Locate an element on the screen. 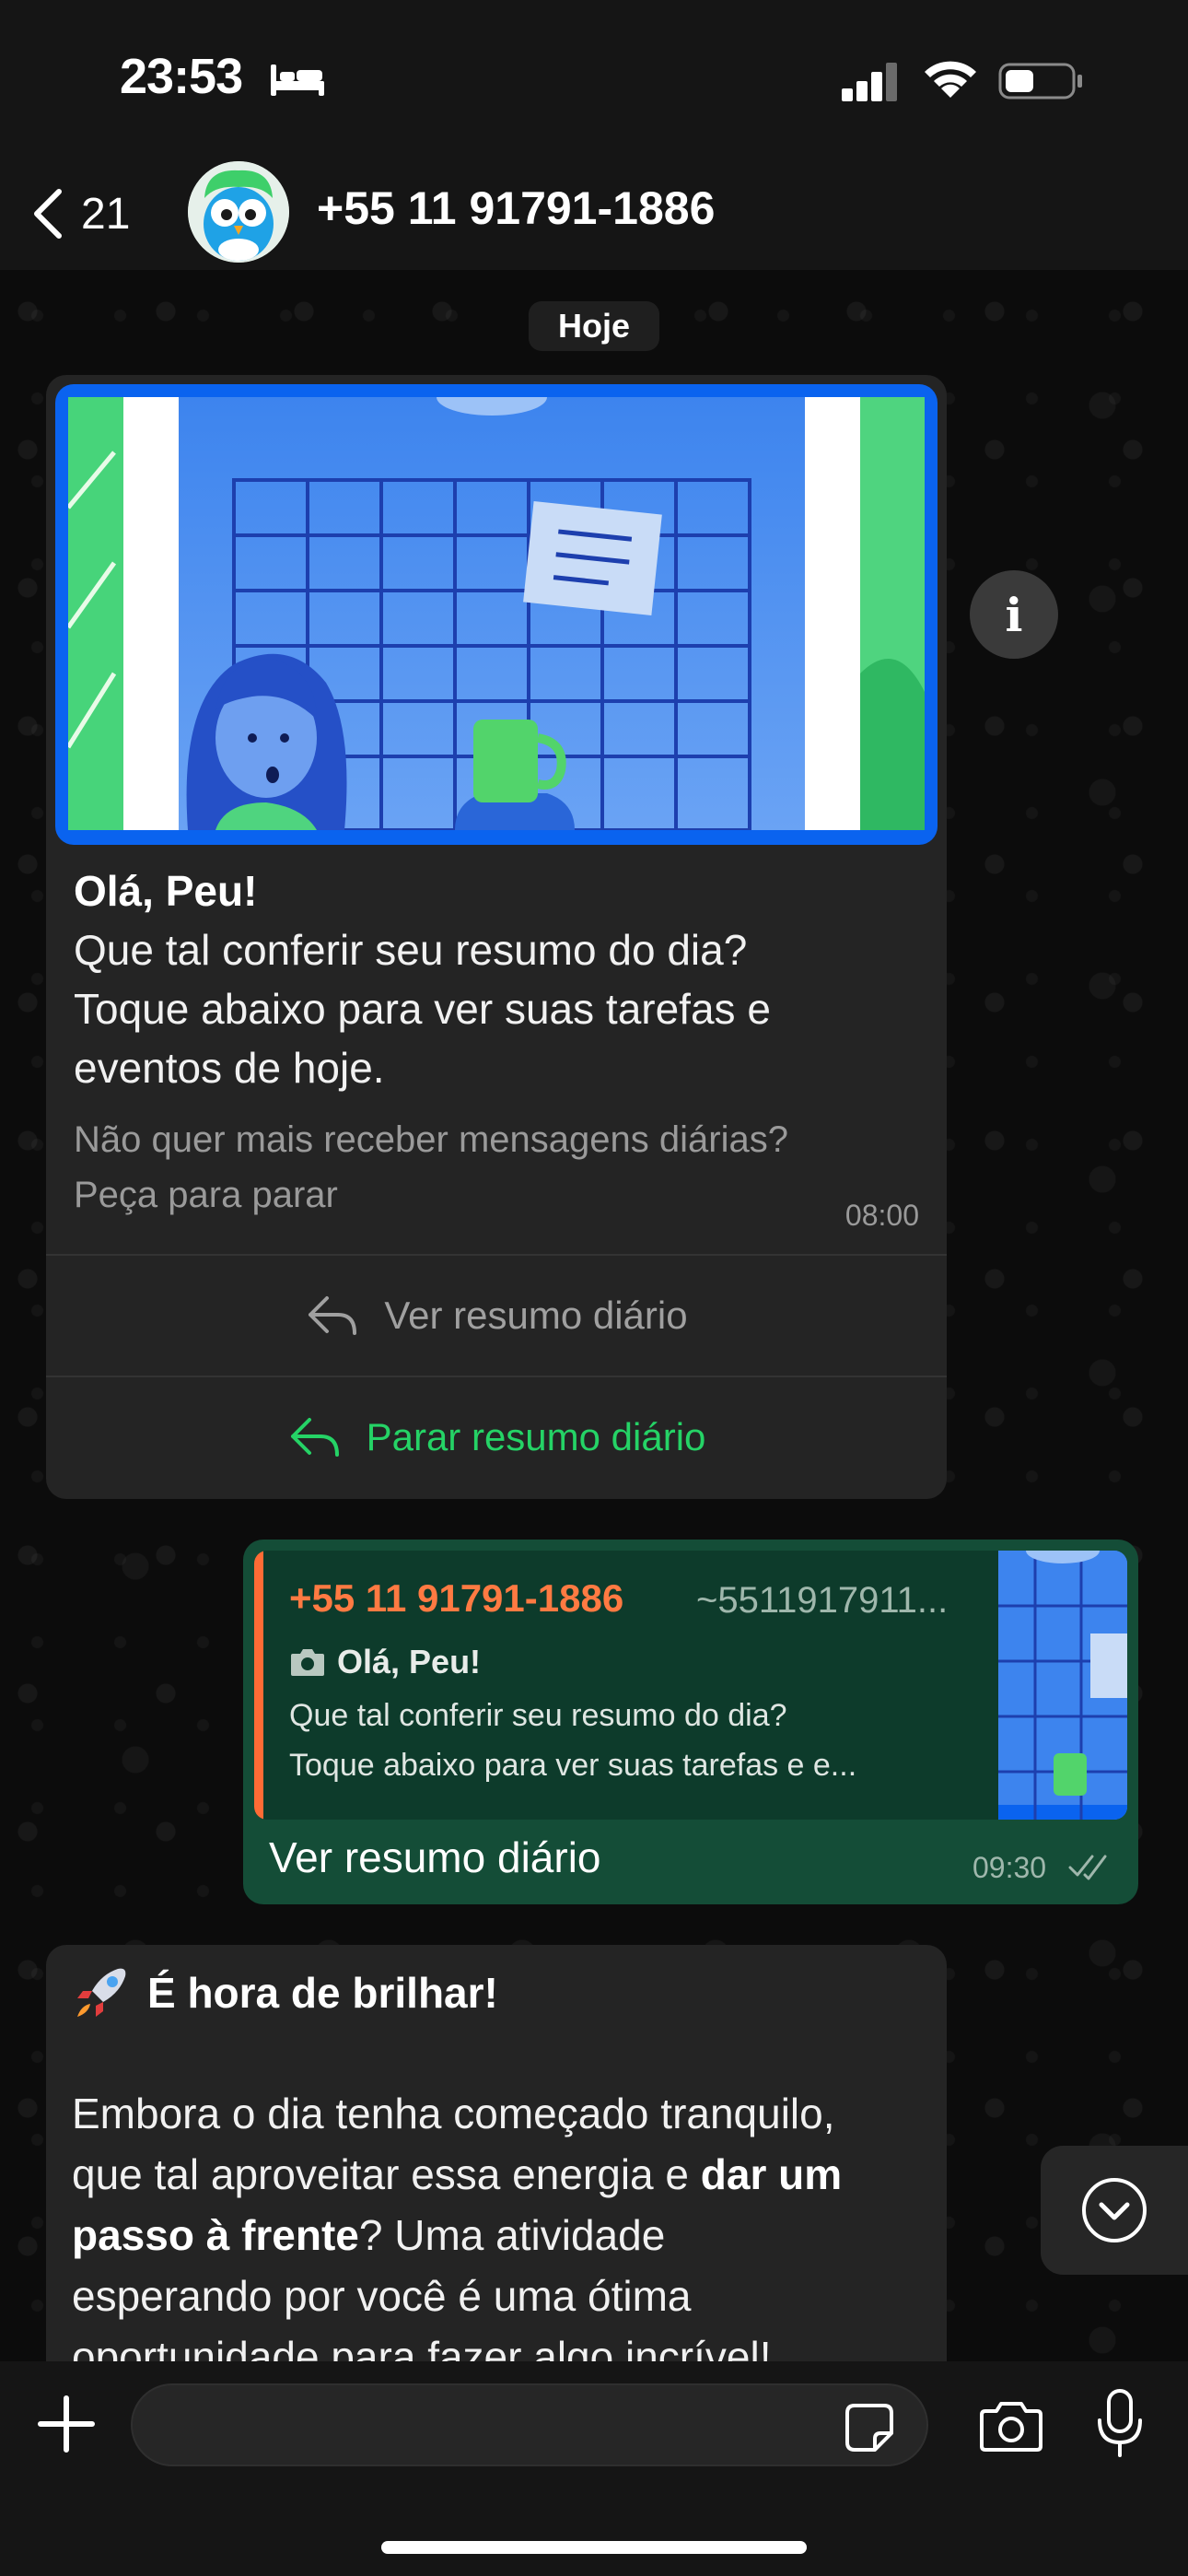 This screenshot has width=1188, height=2576. message-title: É hora de brilhar! is located at coordinates (285, 1993).